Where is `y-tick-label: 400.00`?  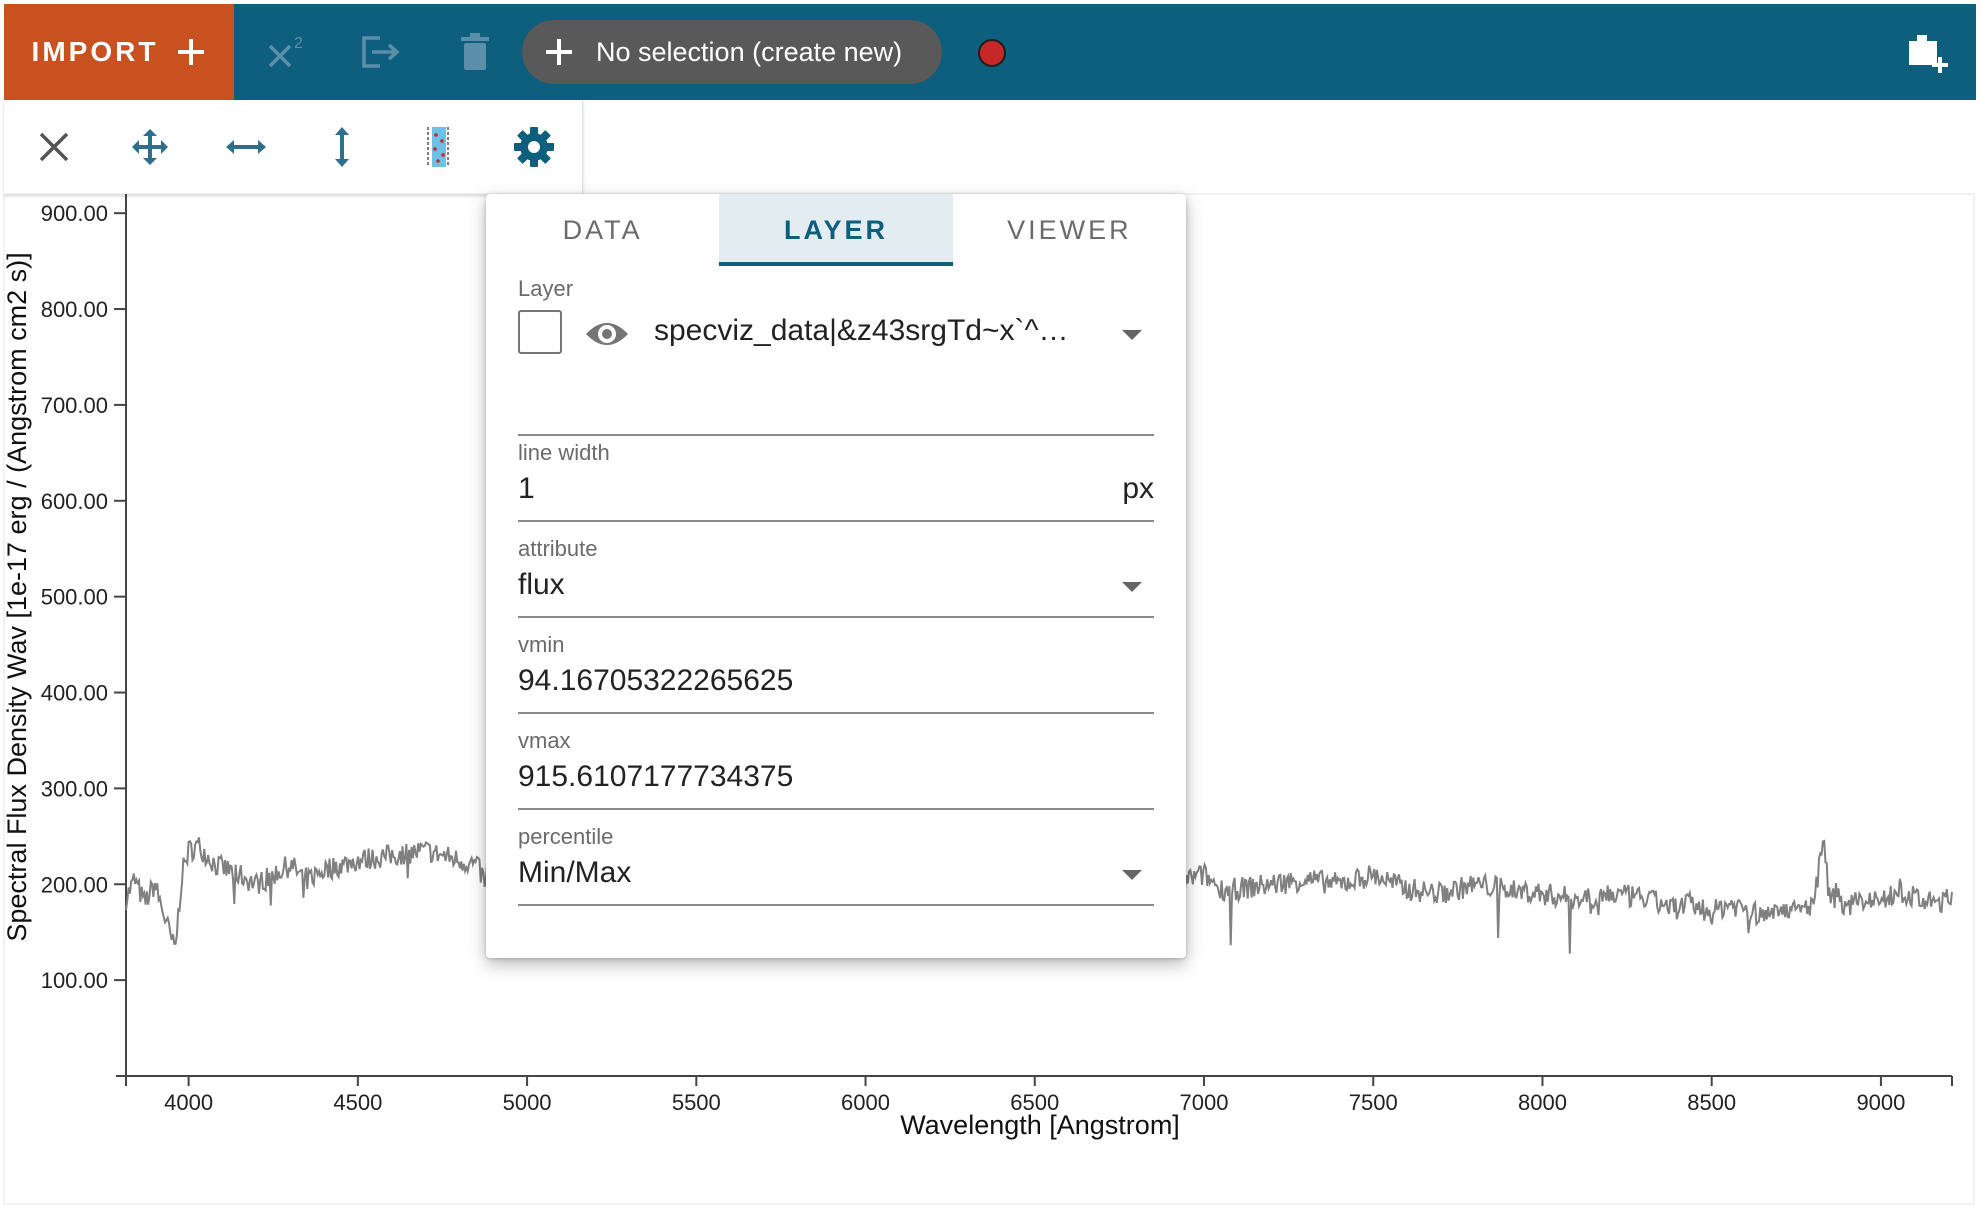 y-tick-label: 400.00 is located at coordinates (74, 693).